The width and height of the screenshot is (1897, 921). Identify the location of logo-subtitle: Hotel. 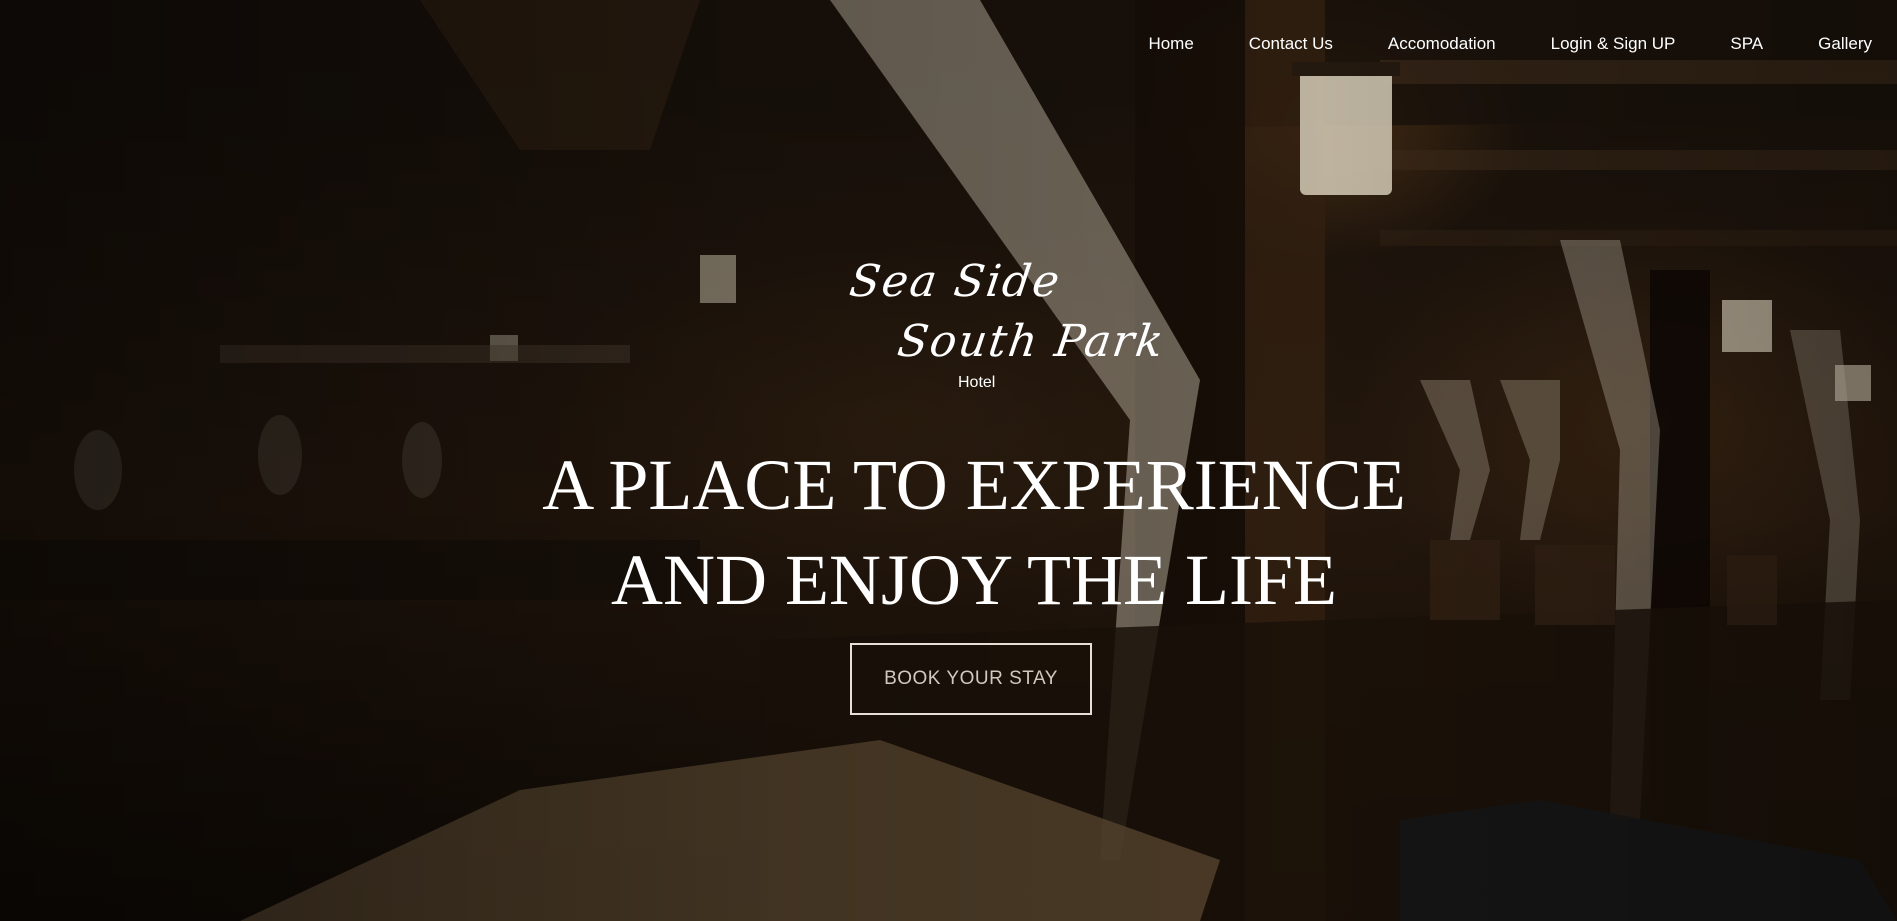
(977, 382).